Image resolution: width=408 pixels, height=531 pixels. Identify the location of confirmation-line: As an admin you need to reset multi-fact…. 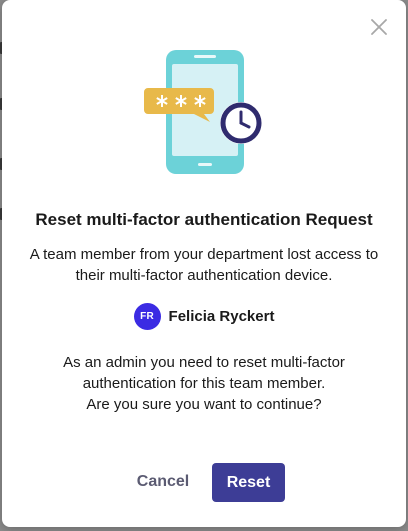
(204, 362).